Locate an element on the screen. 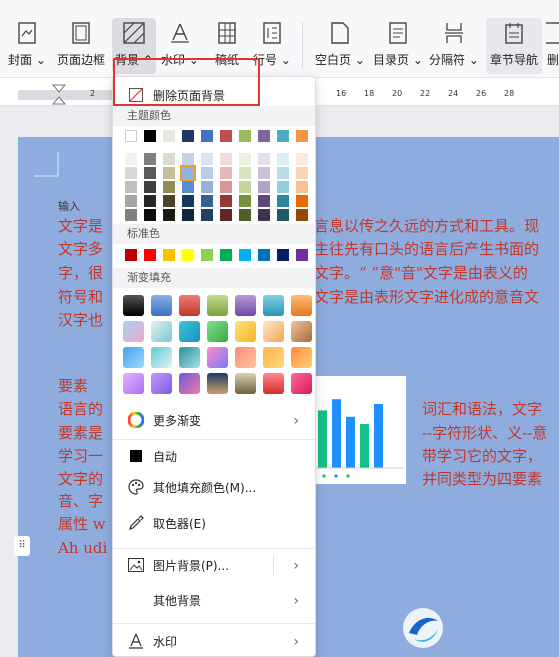  doc-text-line: 带学习它的文字， is located at coordinates (482, 456).